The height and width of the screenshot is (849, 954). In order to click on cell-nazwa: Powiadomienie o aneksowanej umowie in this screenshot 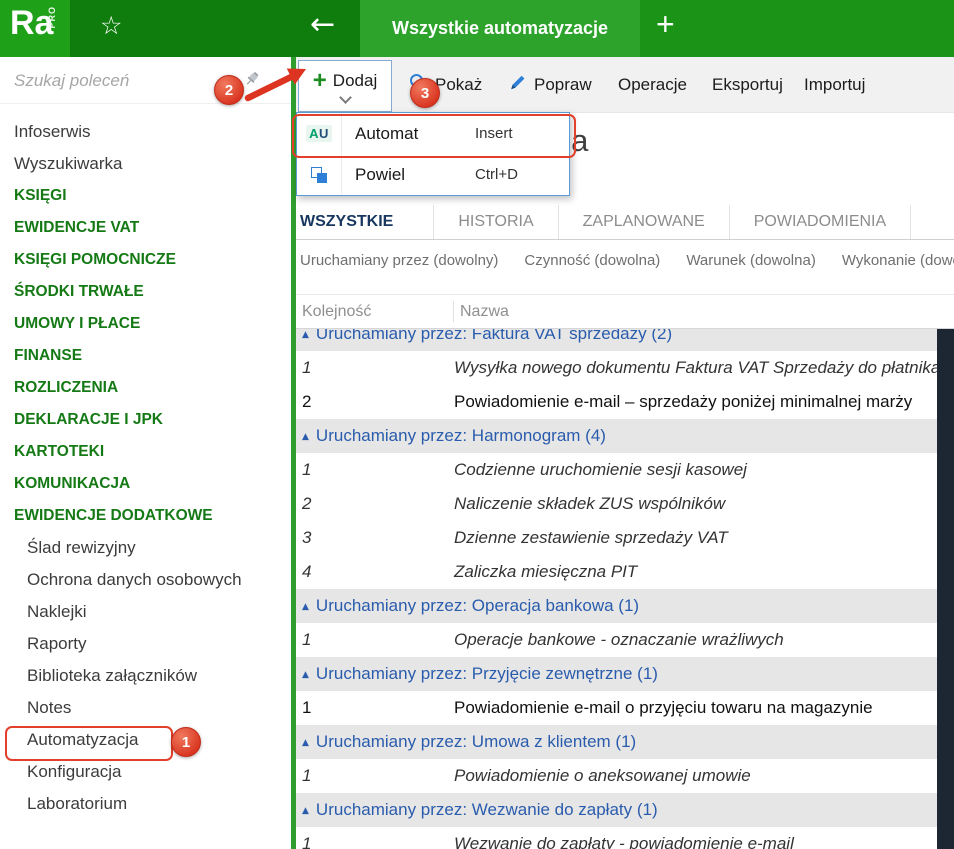, I will do `click(602, 775)`.